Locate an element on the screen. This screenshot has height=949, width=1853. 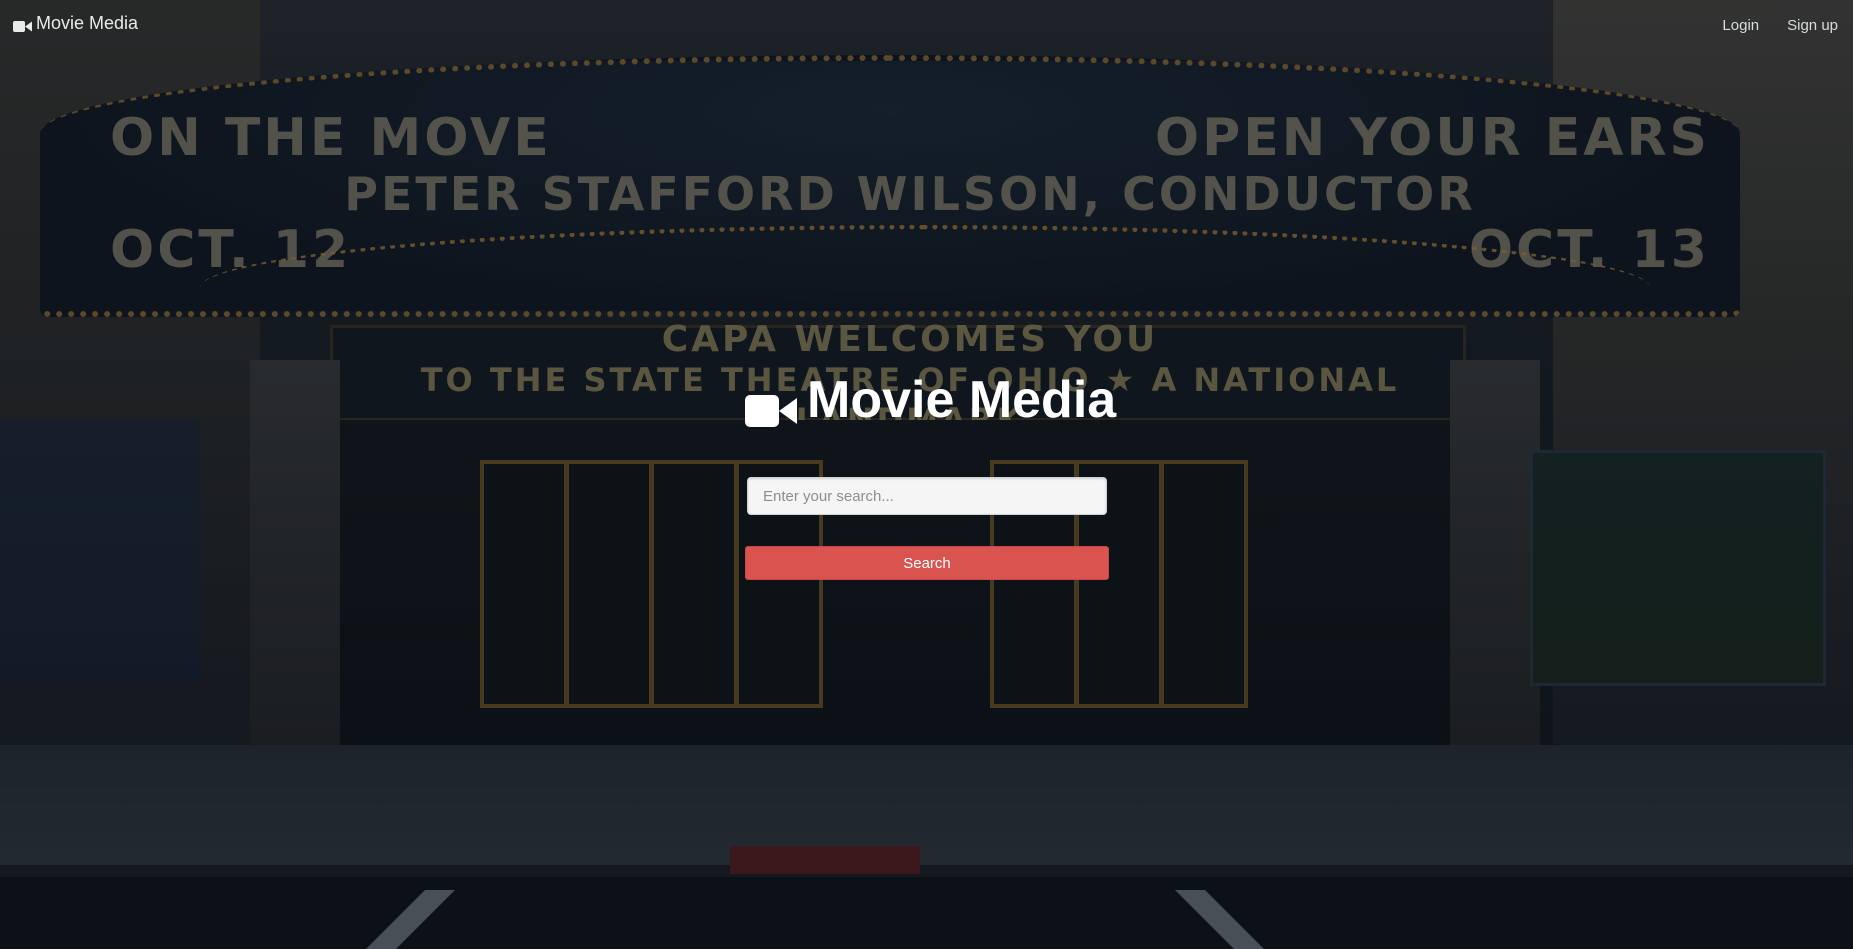
nav-right: Login Sign up is located at coordinates (1780, 25).